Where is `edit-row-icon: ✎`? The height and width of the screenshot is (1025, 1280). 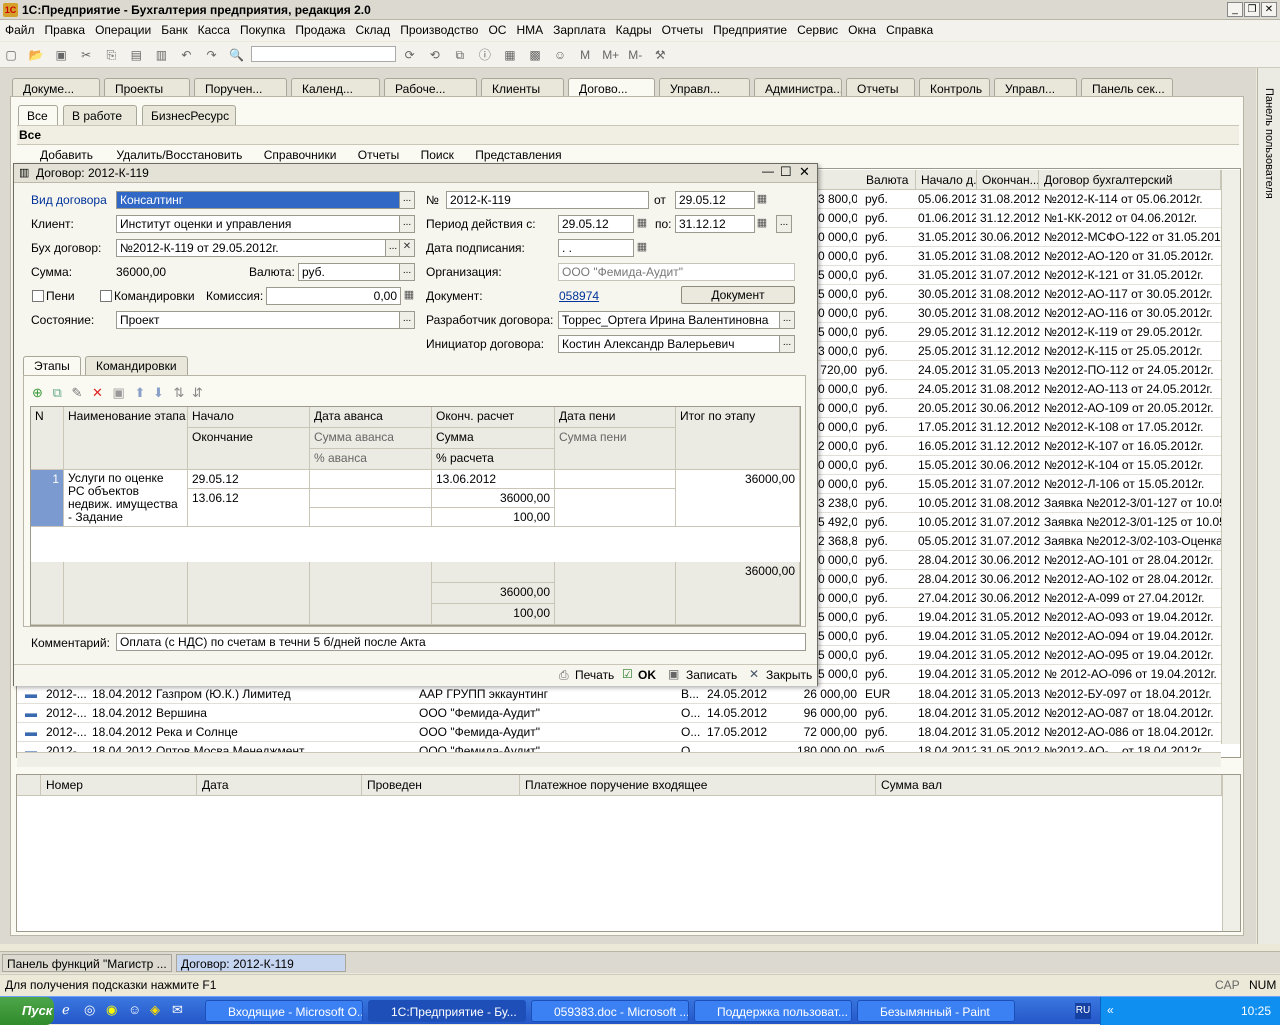
edit-row-icon: ✎ is located at coordinates (76, 392).